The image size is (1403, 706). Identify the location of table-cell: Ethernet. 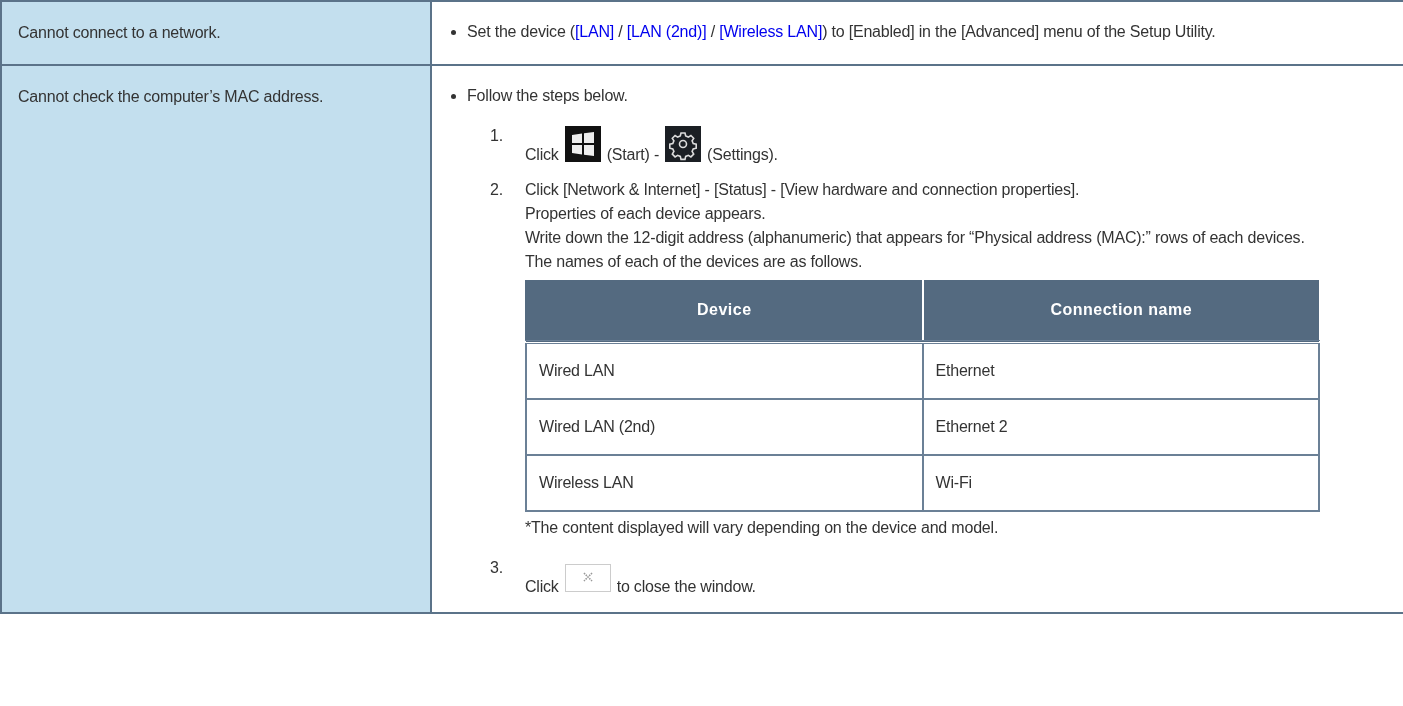
(1120, 370).